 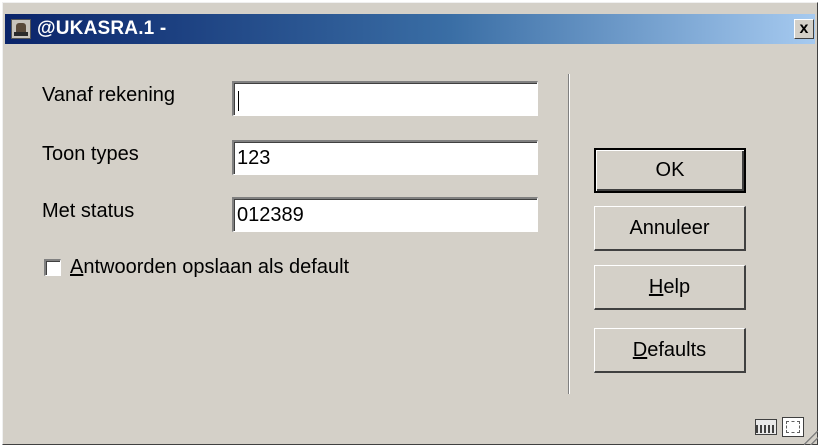 What do you see at coordinates (102, 28) in the screenshot?
I see `window-title: @UKASRA.1 -` at bounding box center [102, 28].